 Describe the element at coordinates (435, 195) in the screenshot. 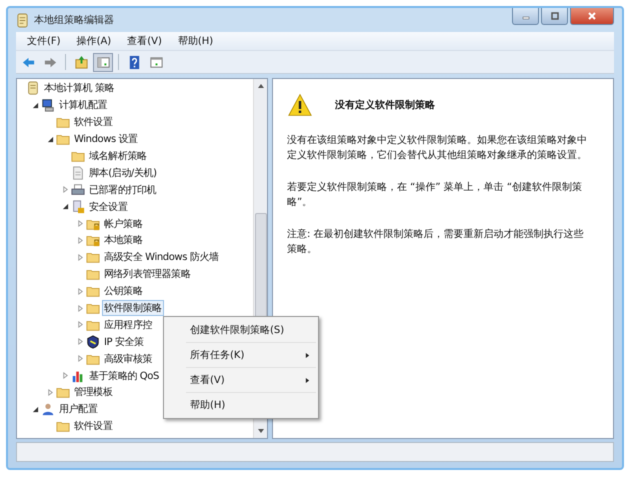

I see `paragraph: 若要定义软件限制策略，在 “操作” 菜单上，单击 “创建软件限制策略”。` at that location.